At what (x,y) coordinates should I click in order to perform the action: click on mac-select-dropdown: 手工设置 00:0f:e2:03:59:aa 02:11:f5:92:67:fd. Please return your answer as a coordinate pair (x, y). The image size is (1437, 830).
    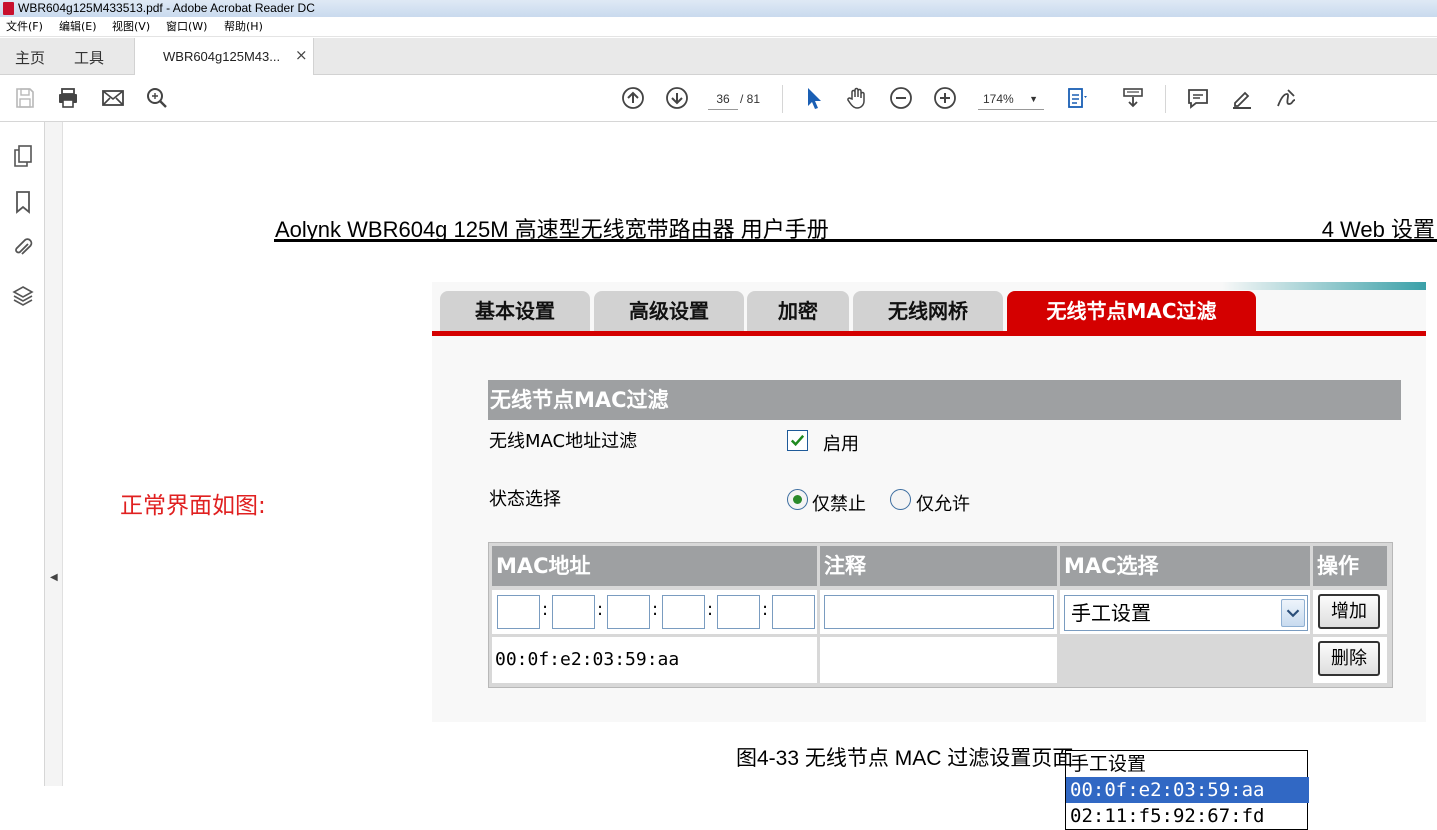
    Looking at the image, I should click on (1187, 790).